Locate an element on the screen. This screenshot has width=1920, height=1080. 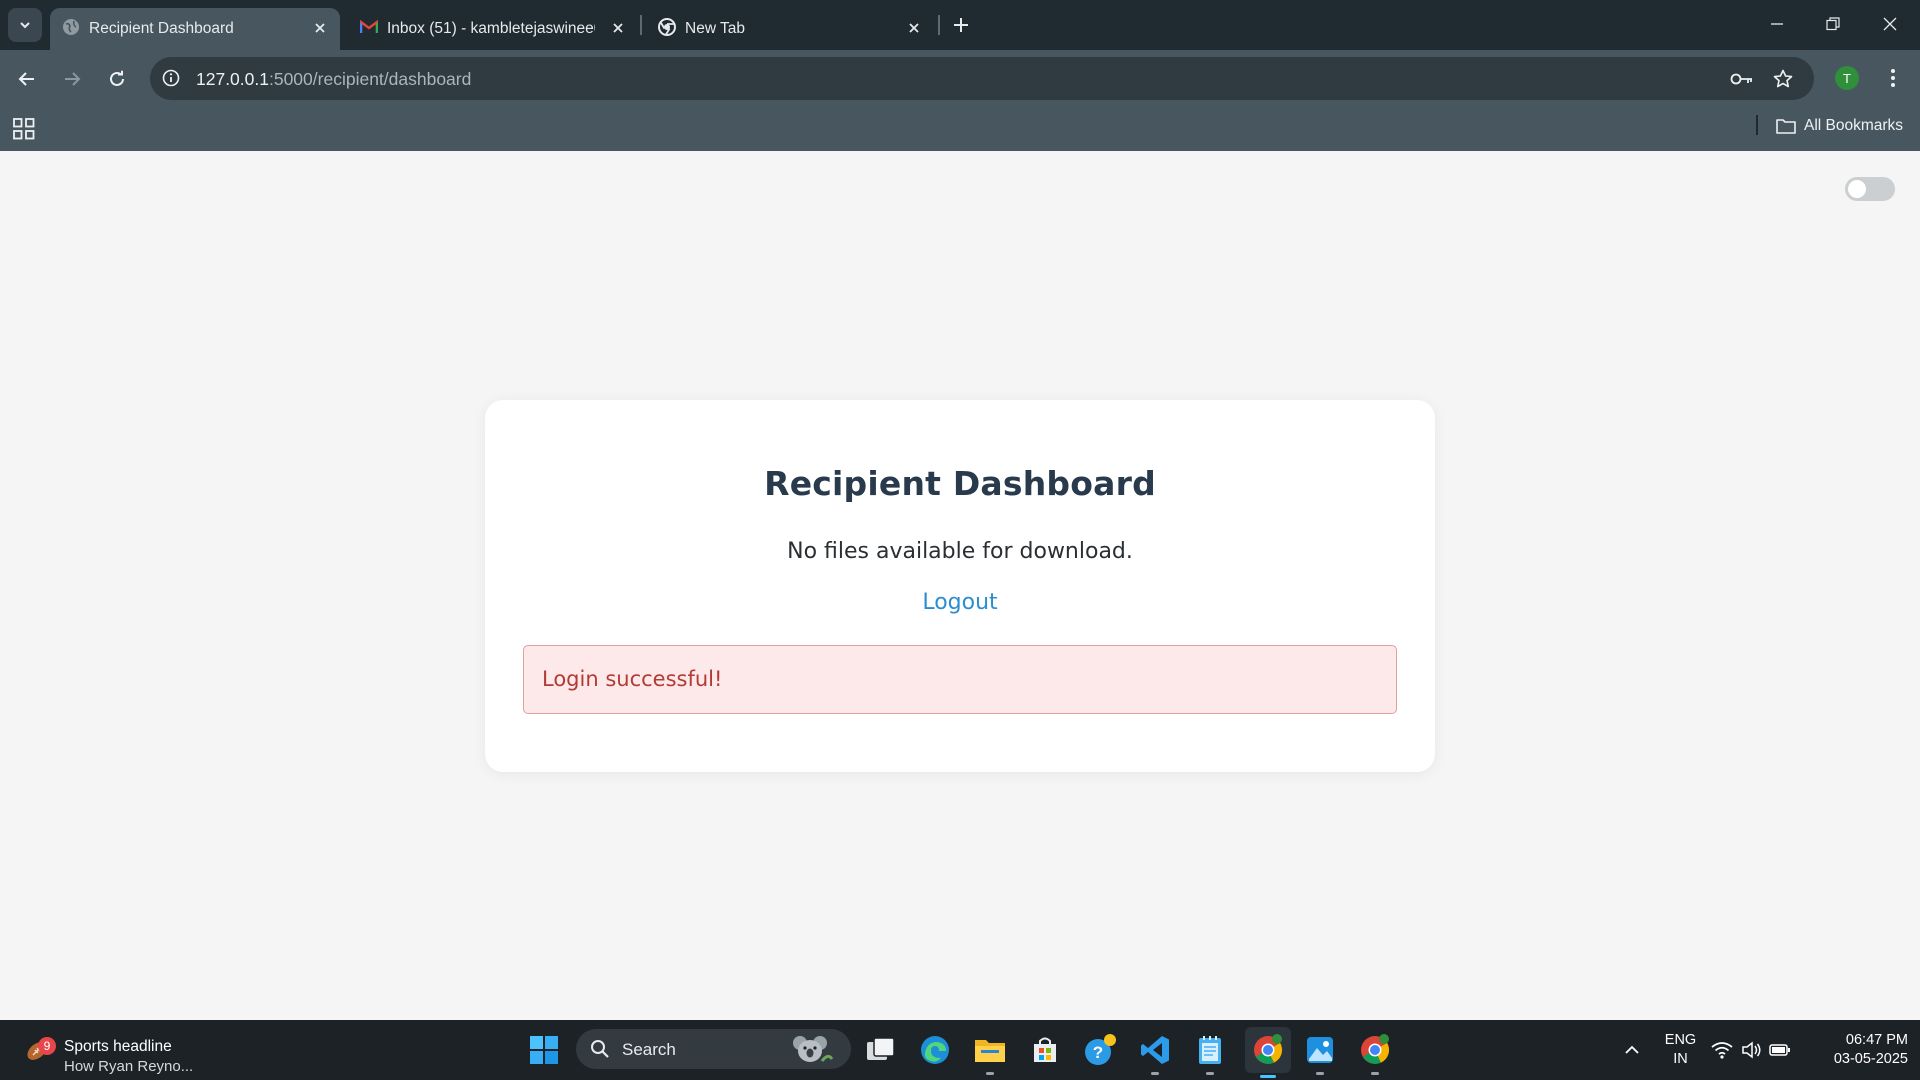
bookmarks-divider is located at coordinates (1757, 125).